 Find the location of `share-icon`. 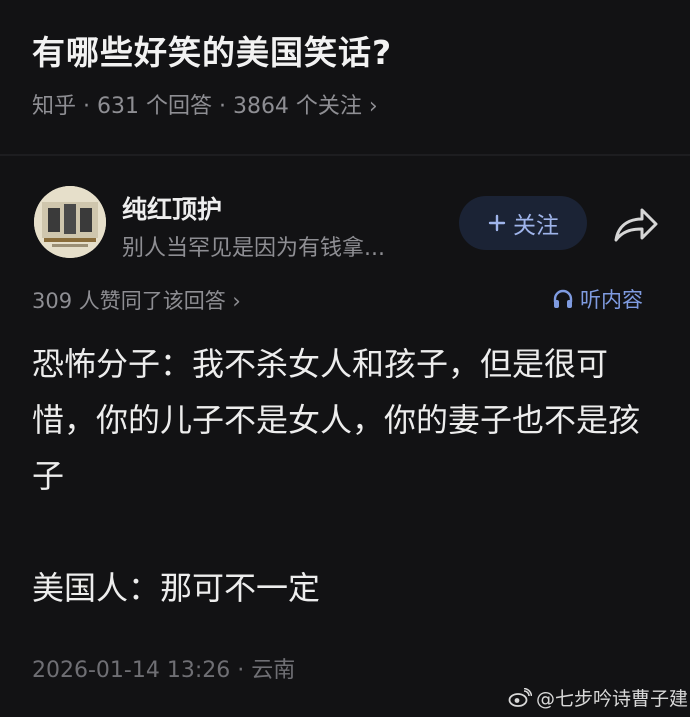

share-icon is located at coordinates (635, 224).